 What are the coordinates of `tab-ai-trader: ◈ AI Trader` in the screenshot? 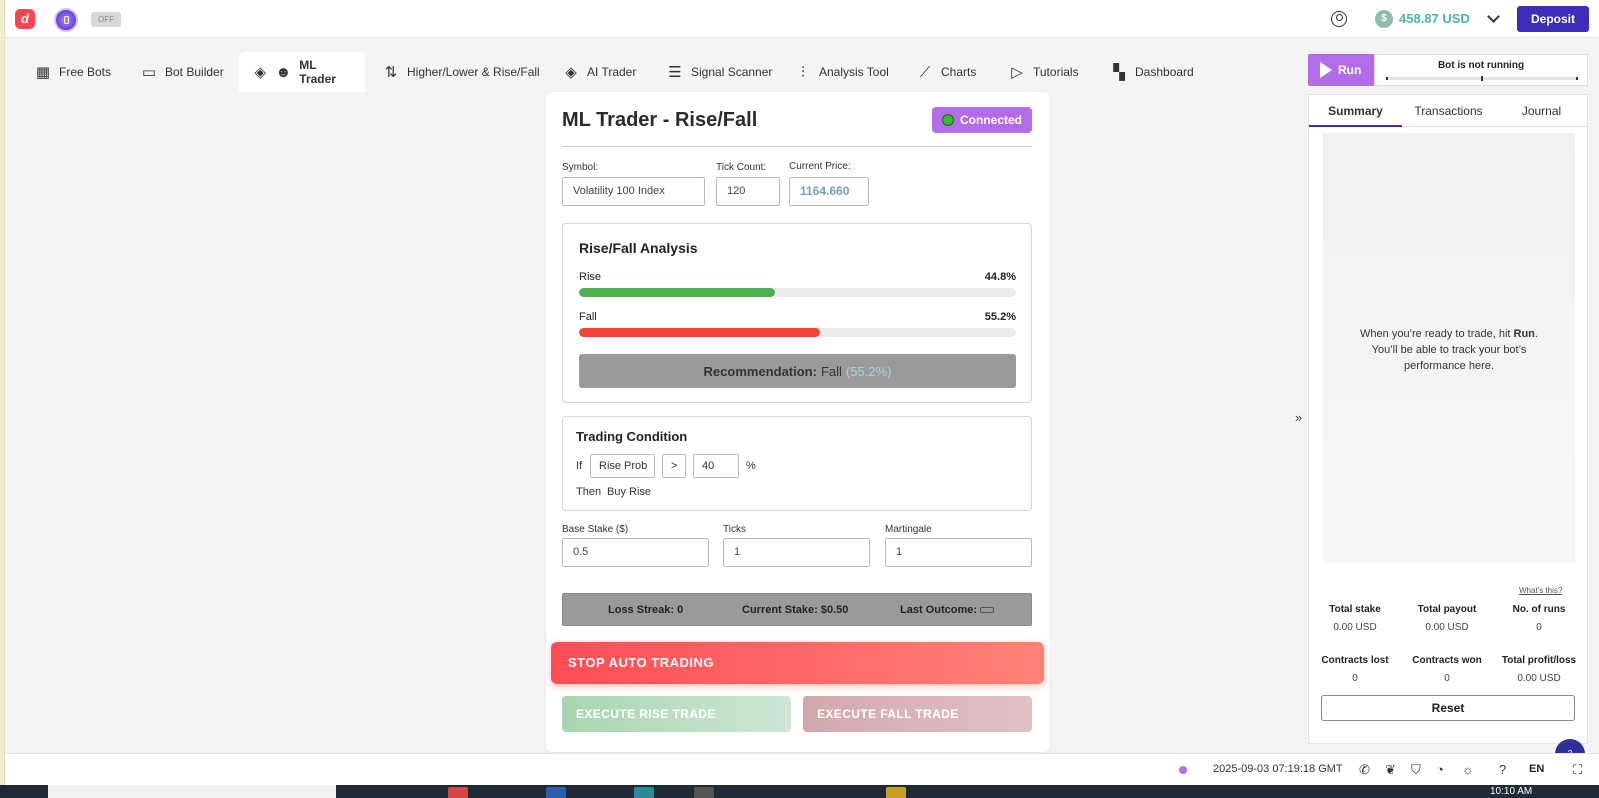 It's located at (599, 72).